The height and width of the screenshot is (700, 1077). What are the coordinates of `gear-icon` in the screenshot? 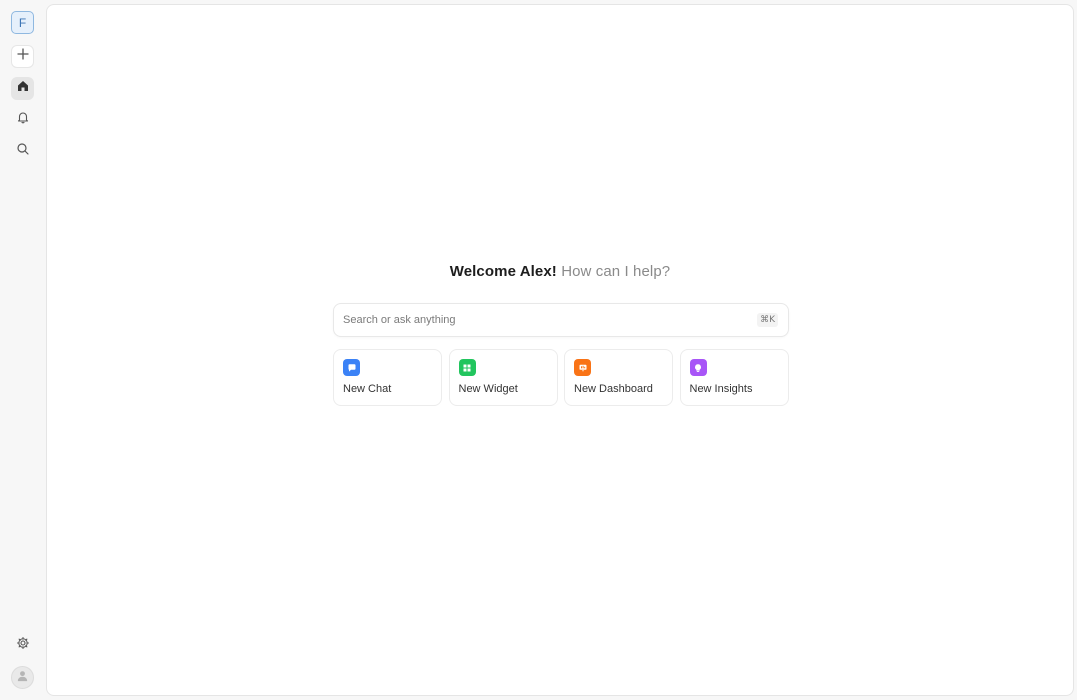 It's located at (23, 645).